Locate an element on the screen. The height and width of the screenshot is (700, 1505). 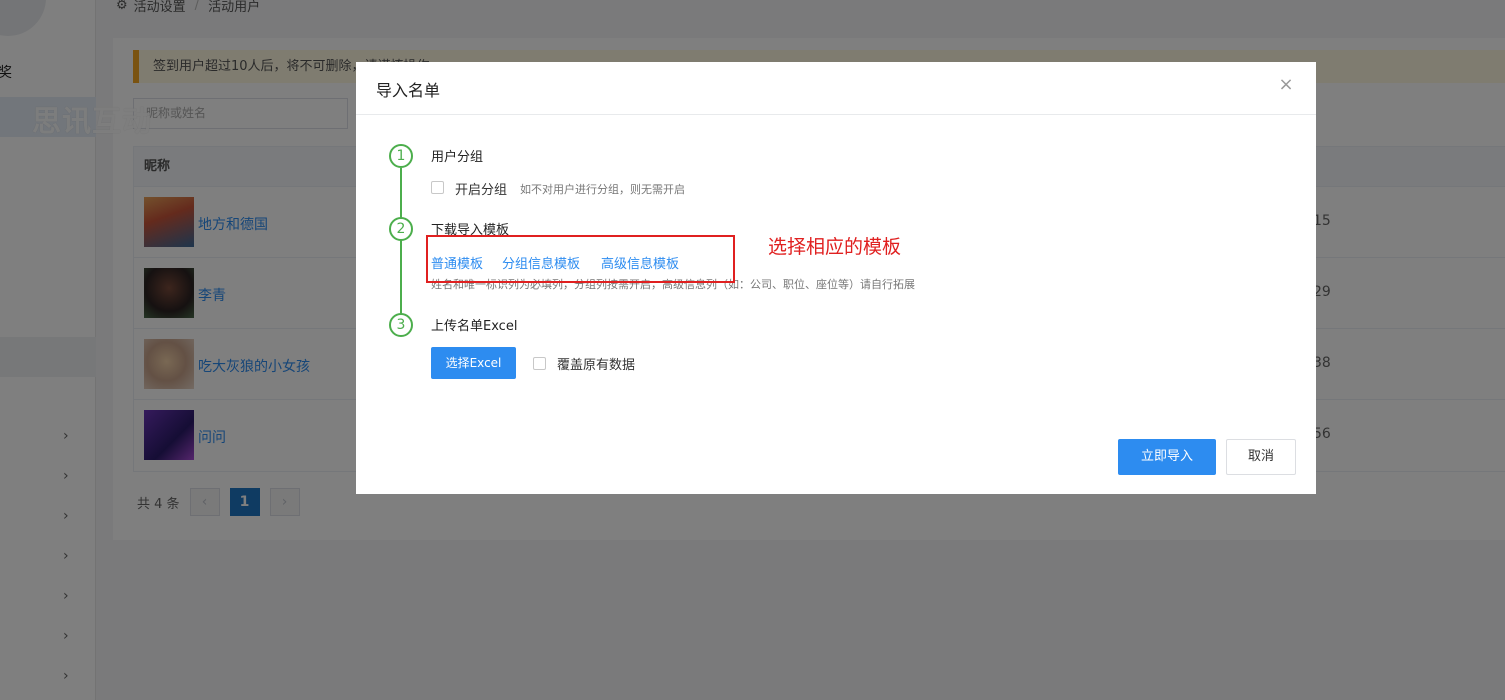
overwrite-checkbox is located at coordinates (539, 363).